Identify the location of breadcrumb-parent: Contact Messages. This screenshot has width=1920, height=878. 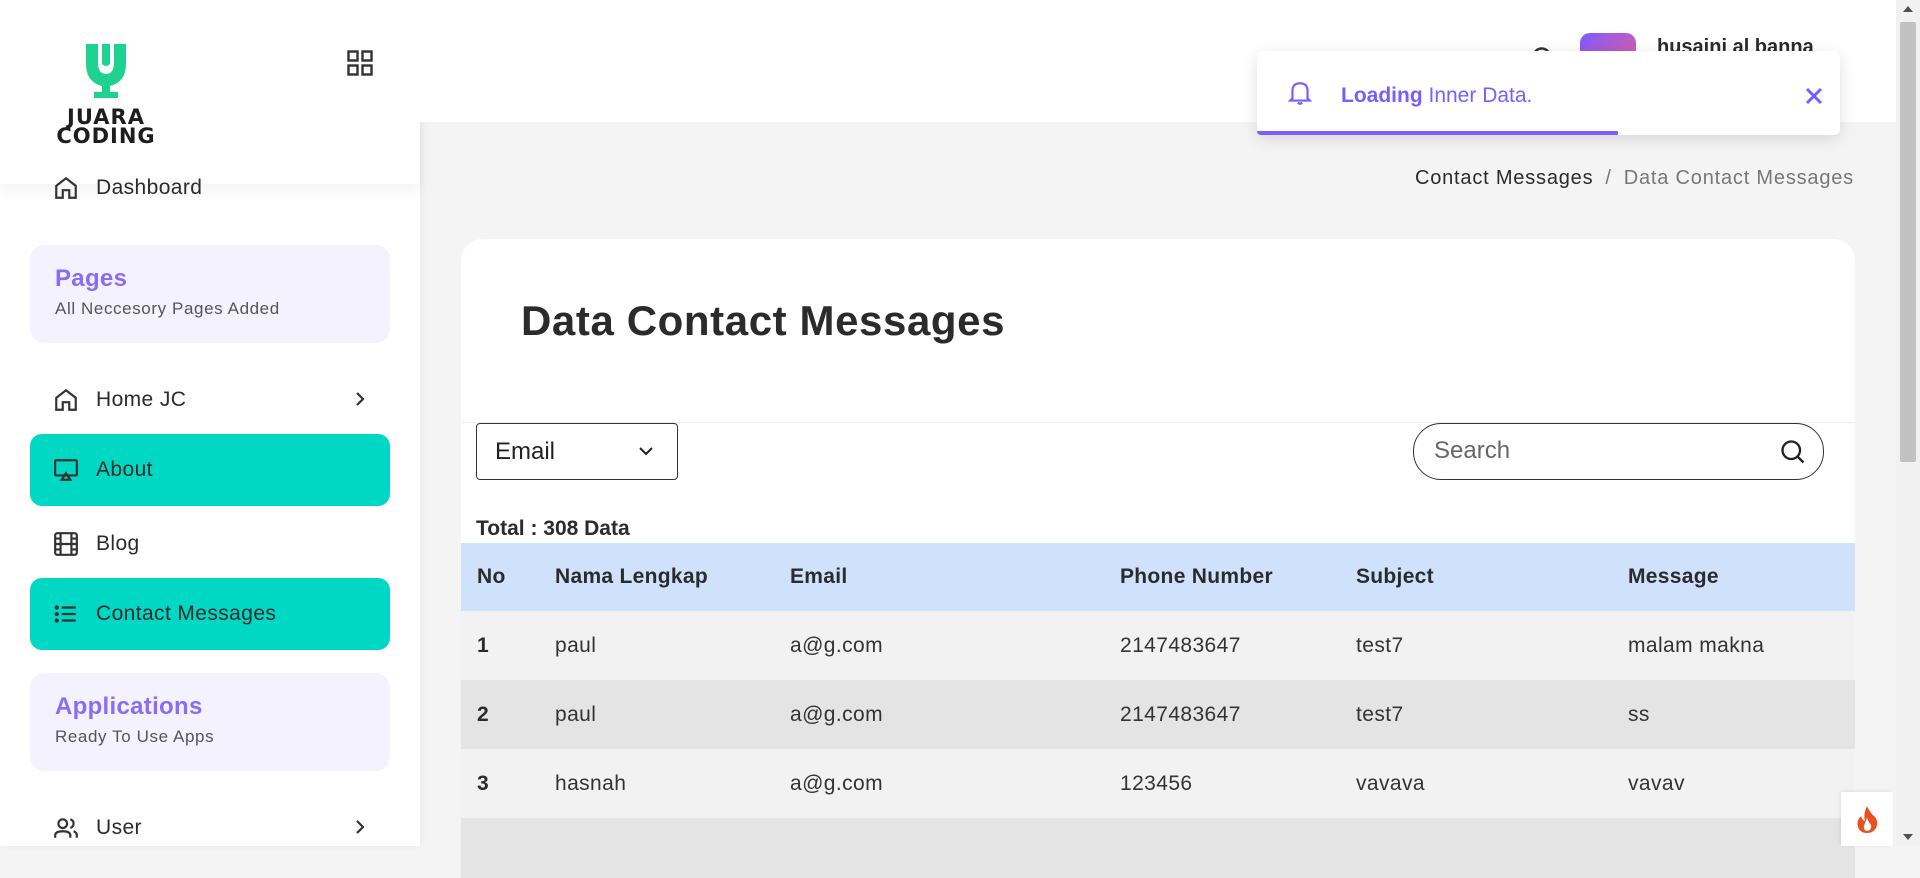
(1504, 178).